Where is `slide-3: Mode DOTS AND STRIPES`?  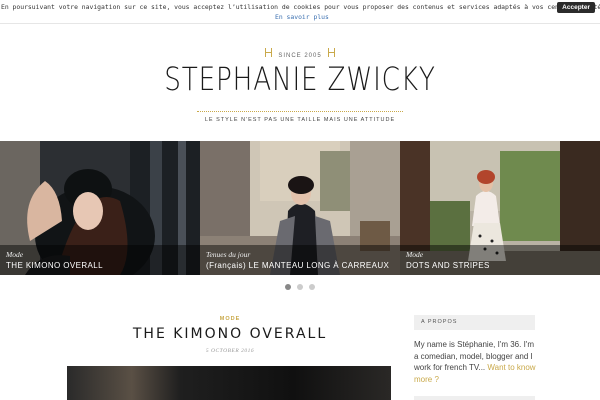 slide-3: Mode DOTS AND STRIPES is located at coordinates (500, 208).